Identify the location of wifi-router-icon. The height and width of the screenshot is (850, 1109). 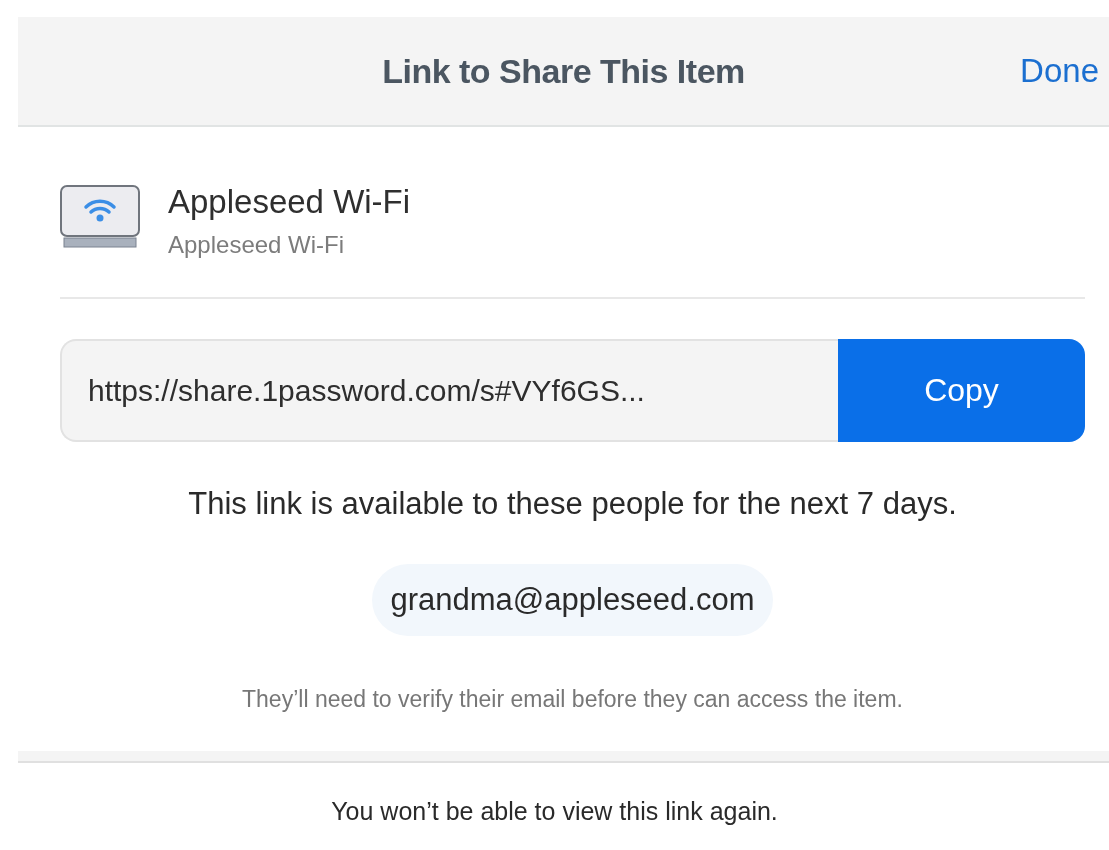
(100, 216).